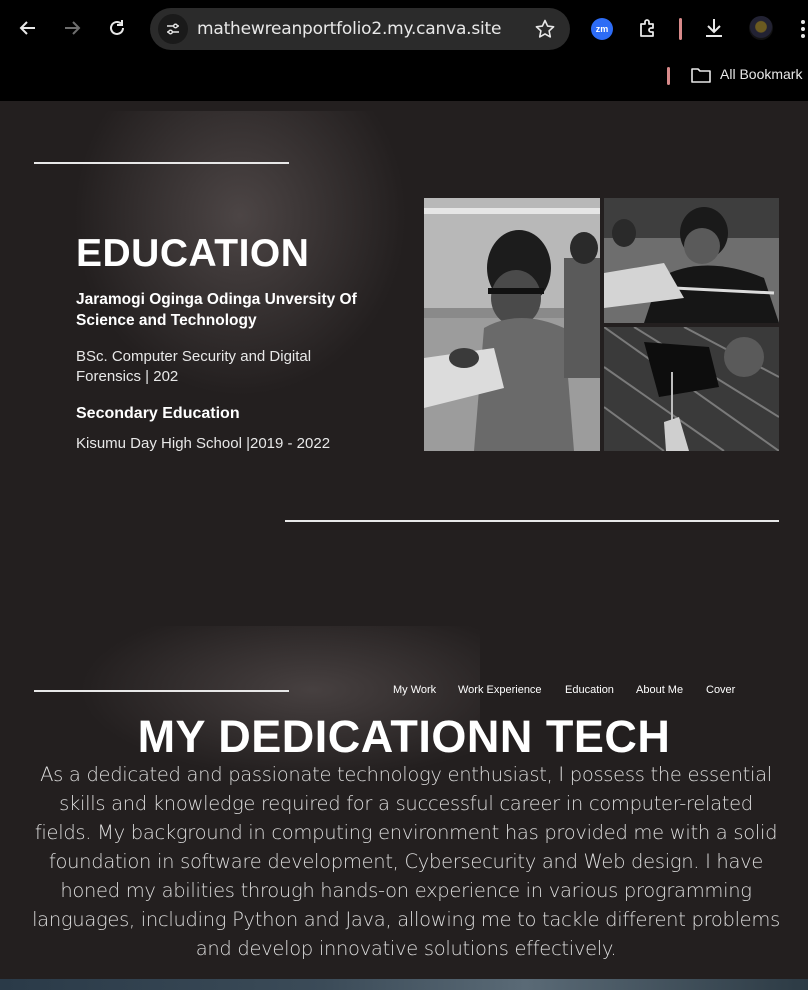 The image size is (808, 990). I want to click on nav-link-cover: Cover, so click(720, 692).